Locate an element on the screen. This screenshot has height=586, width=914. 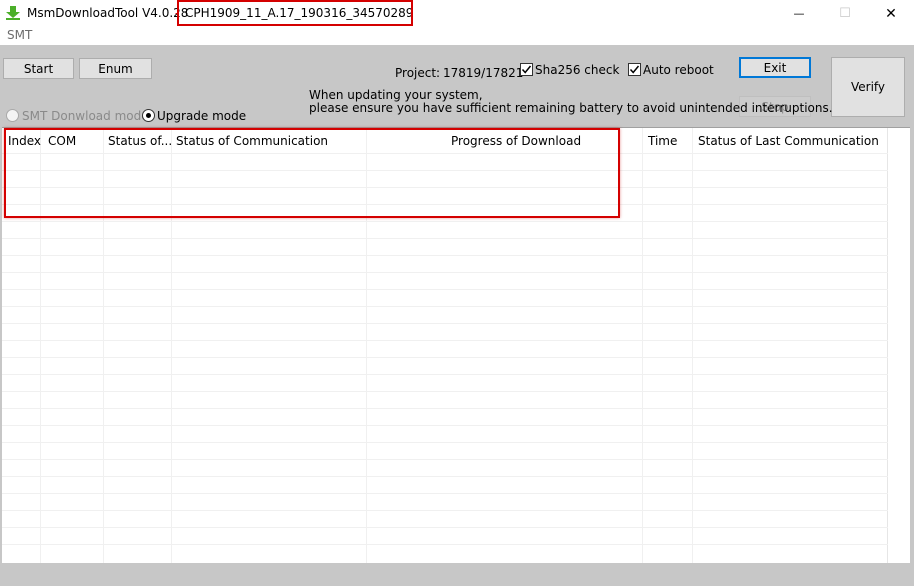
grid-right-border is located at coordinates (912, 345).